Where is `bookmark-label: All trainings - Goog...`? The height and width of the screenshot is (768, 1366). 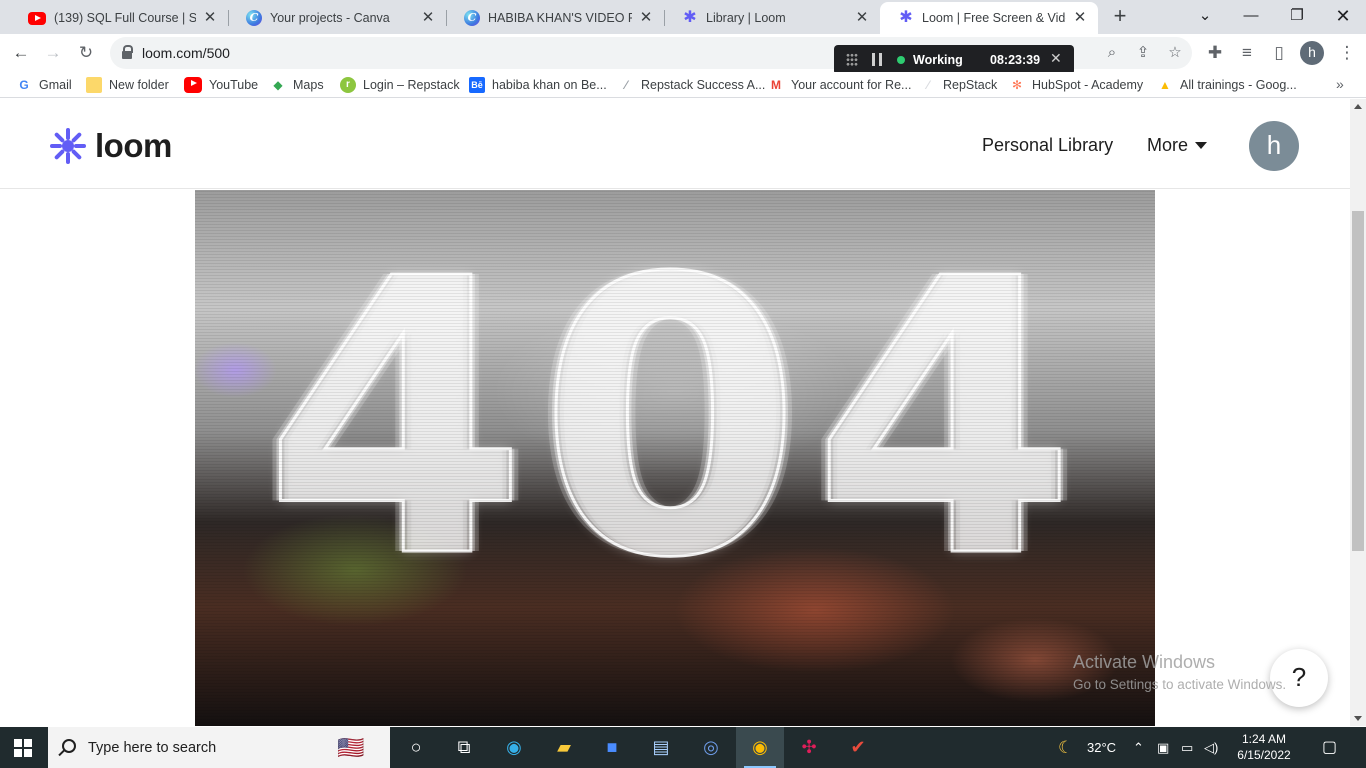
bookmark-label: All trainings - Goog... is located at coordinates (1238, 85).